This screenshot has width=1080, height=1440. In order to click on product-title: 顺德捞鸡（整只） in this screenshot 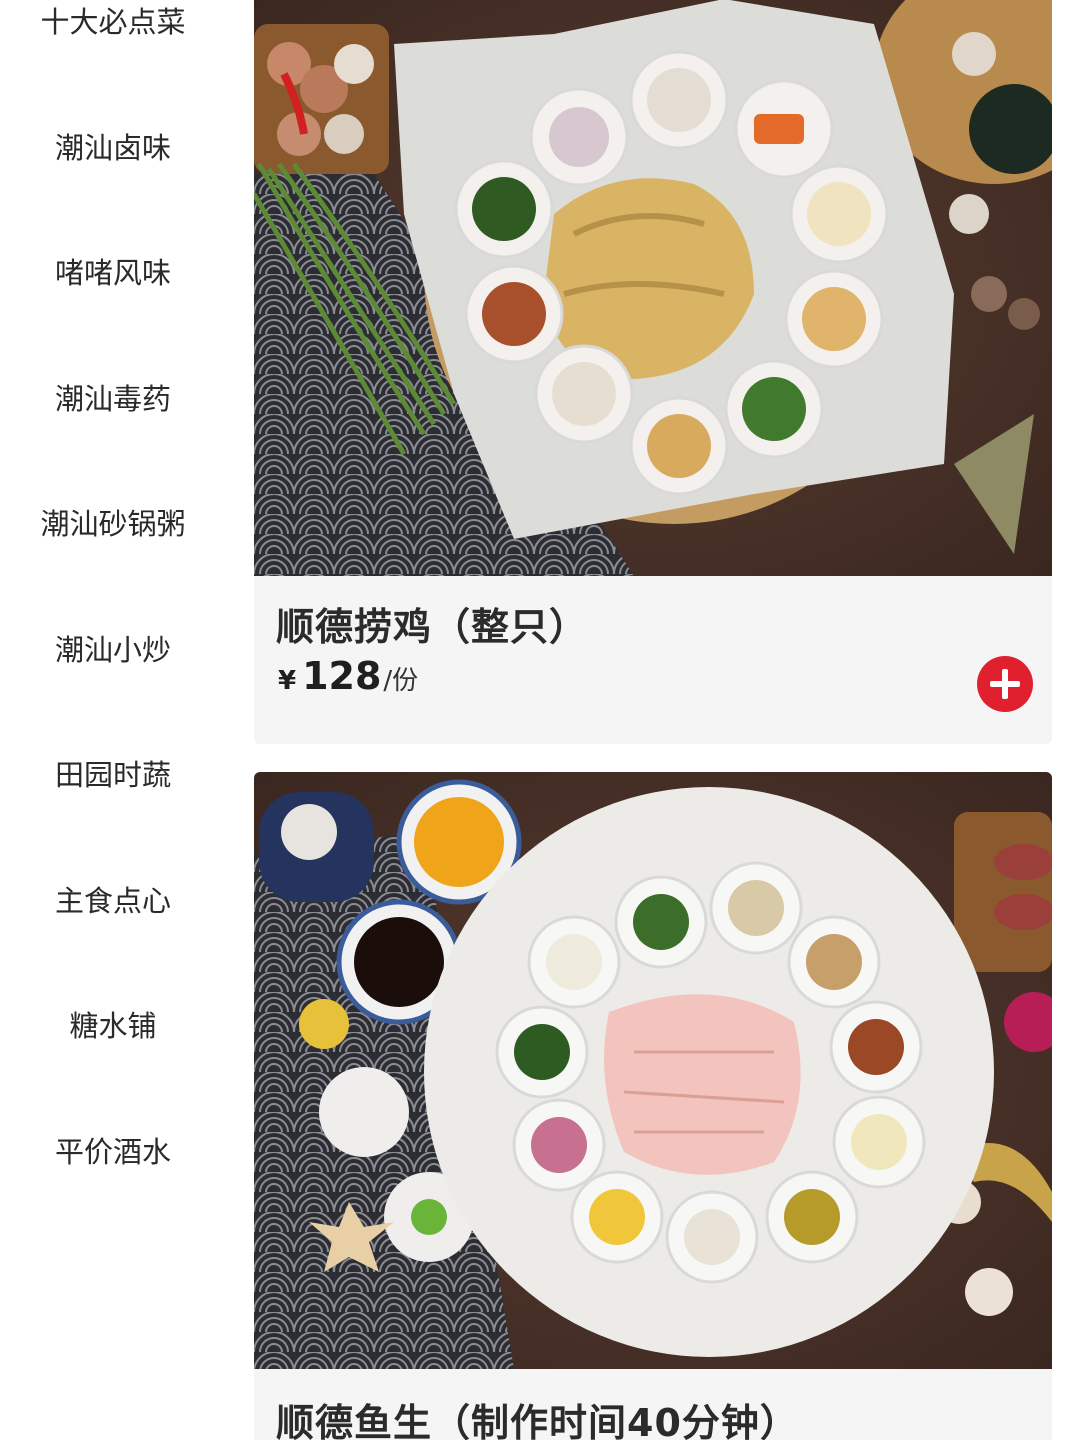, I will do `click(432, 627)`.